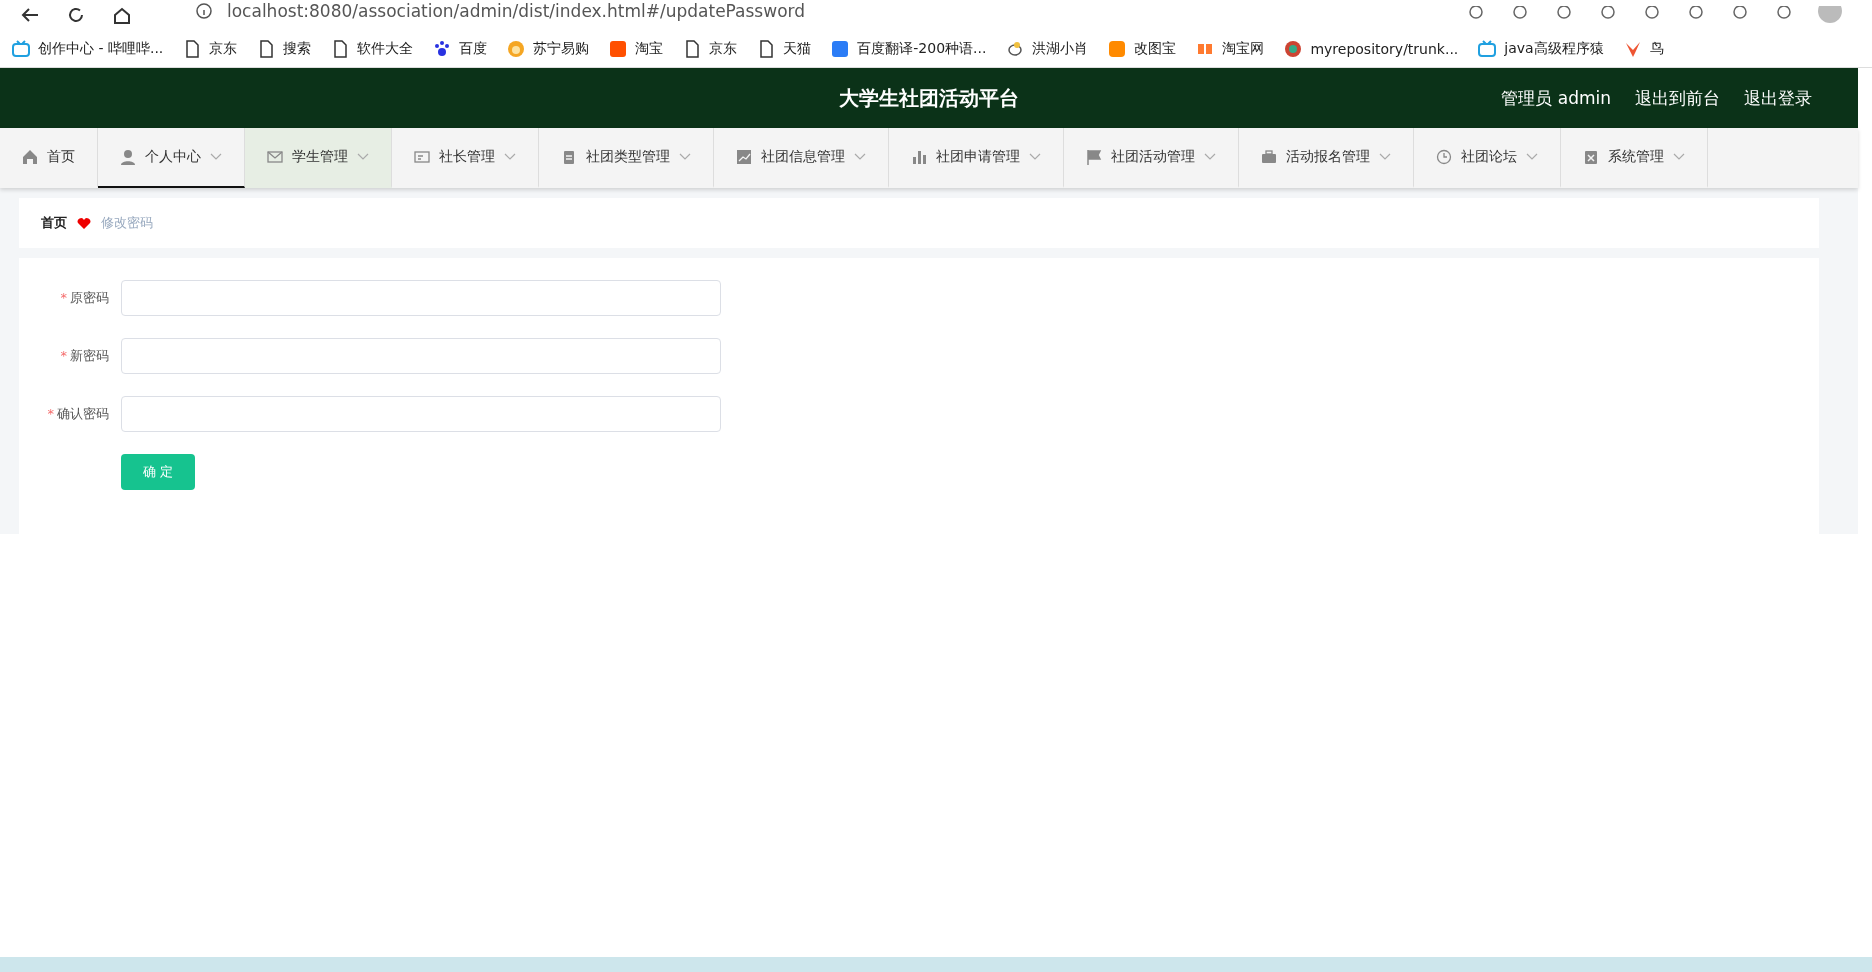  What do you see at coordinates (54, 223) in the screenshot?
I see `breadcrumb-link: 首页` at bounding box center [54, 223].